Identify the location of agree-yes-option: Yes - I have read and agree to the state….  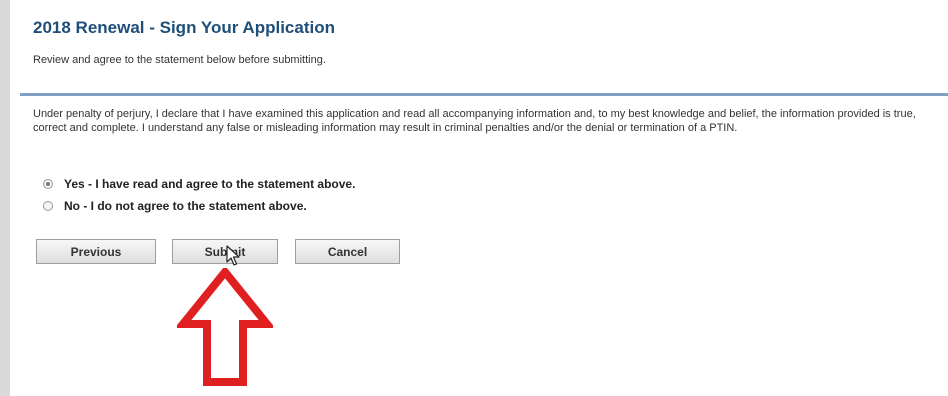
(199, 184).